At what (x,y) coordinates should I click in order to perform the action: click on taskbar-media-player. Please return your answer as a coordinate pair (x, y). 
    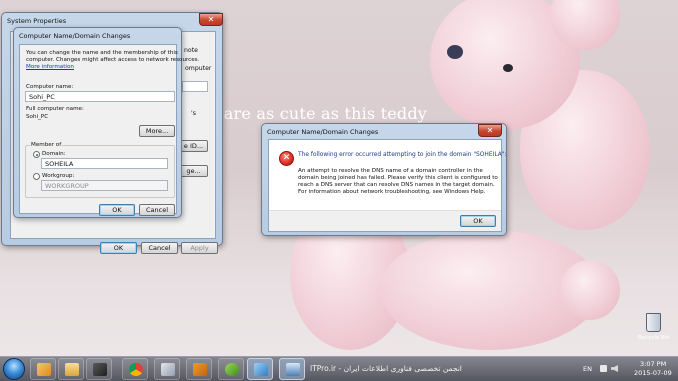
    Looking at the image, I should click on (43, 369).